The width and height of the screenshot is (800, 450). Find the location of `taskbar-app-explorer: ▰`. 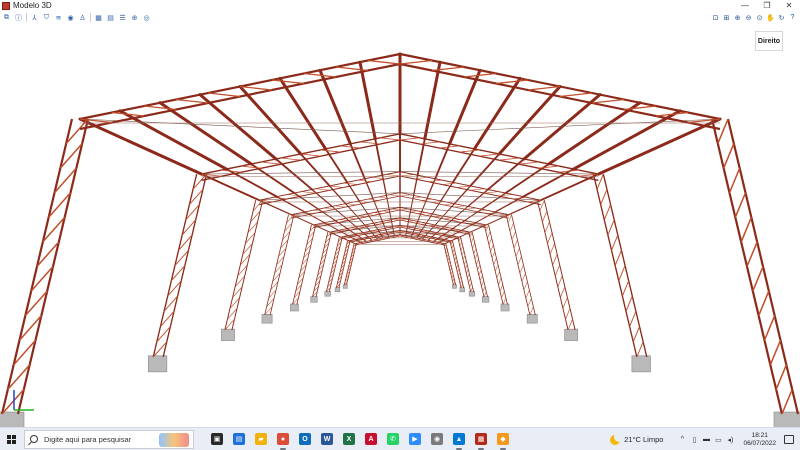

taskbar-app-explorer: ▰ is located at coordinates (261, 439).